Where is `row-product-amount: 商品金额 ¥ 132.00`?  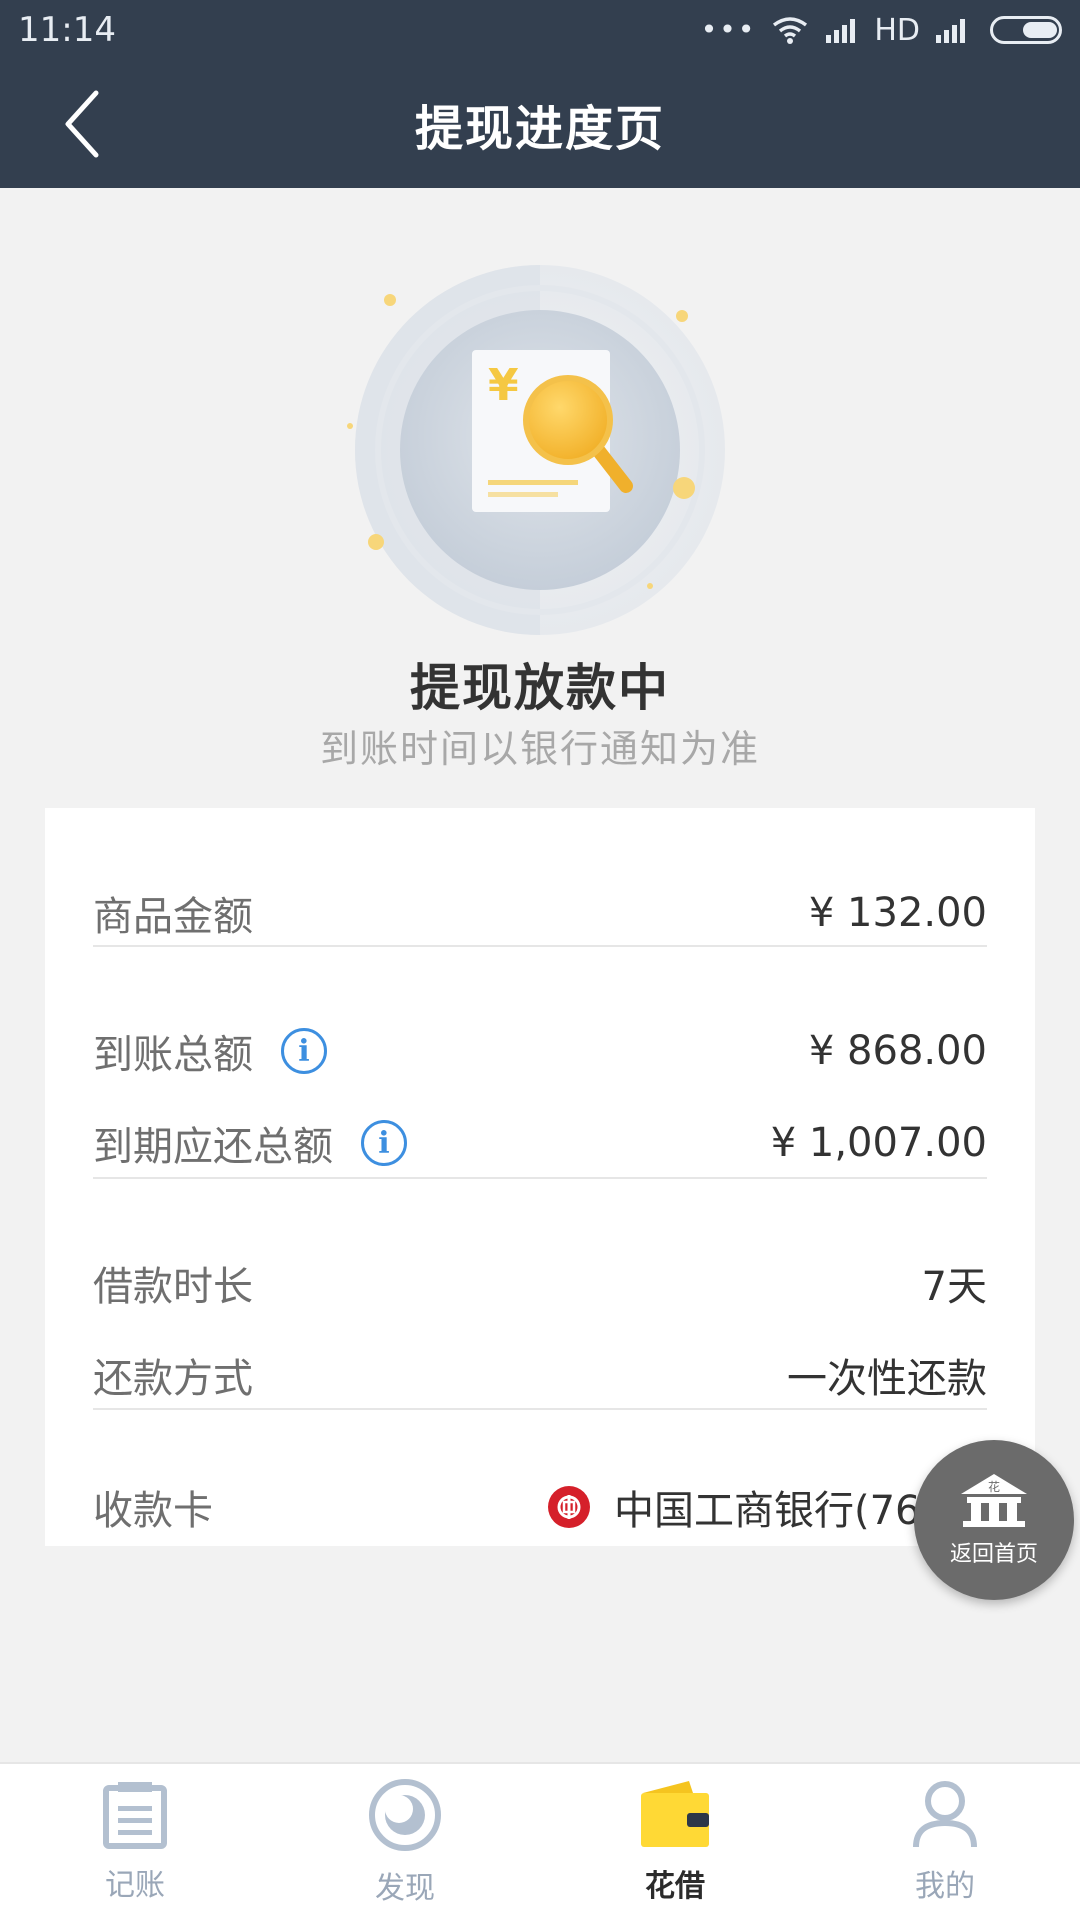
row-product-amount: 商品金额 ¥ 132.00 is located at coordinates (540, 913).